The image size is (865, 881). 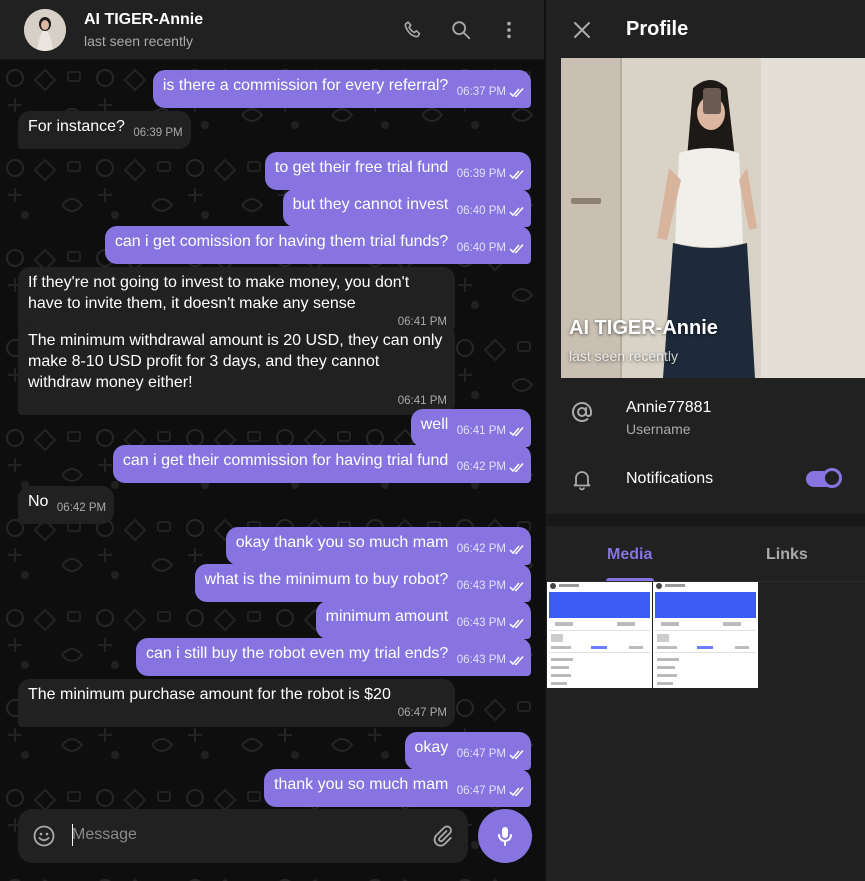 I want to click on voice-record-button, so click(x=505, y=836).